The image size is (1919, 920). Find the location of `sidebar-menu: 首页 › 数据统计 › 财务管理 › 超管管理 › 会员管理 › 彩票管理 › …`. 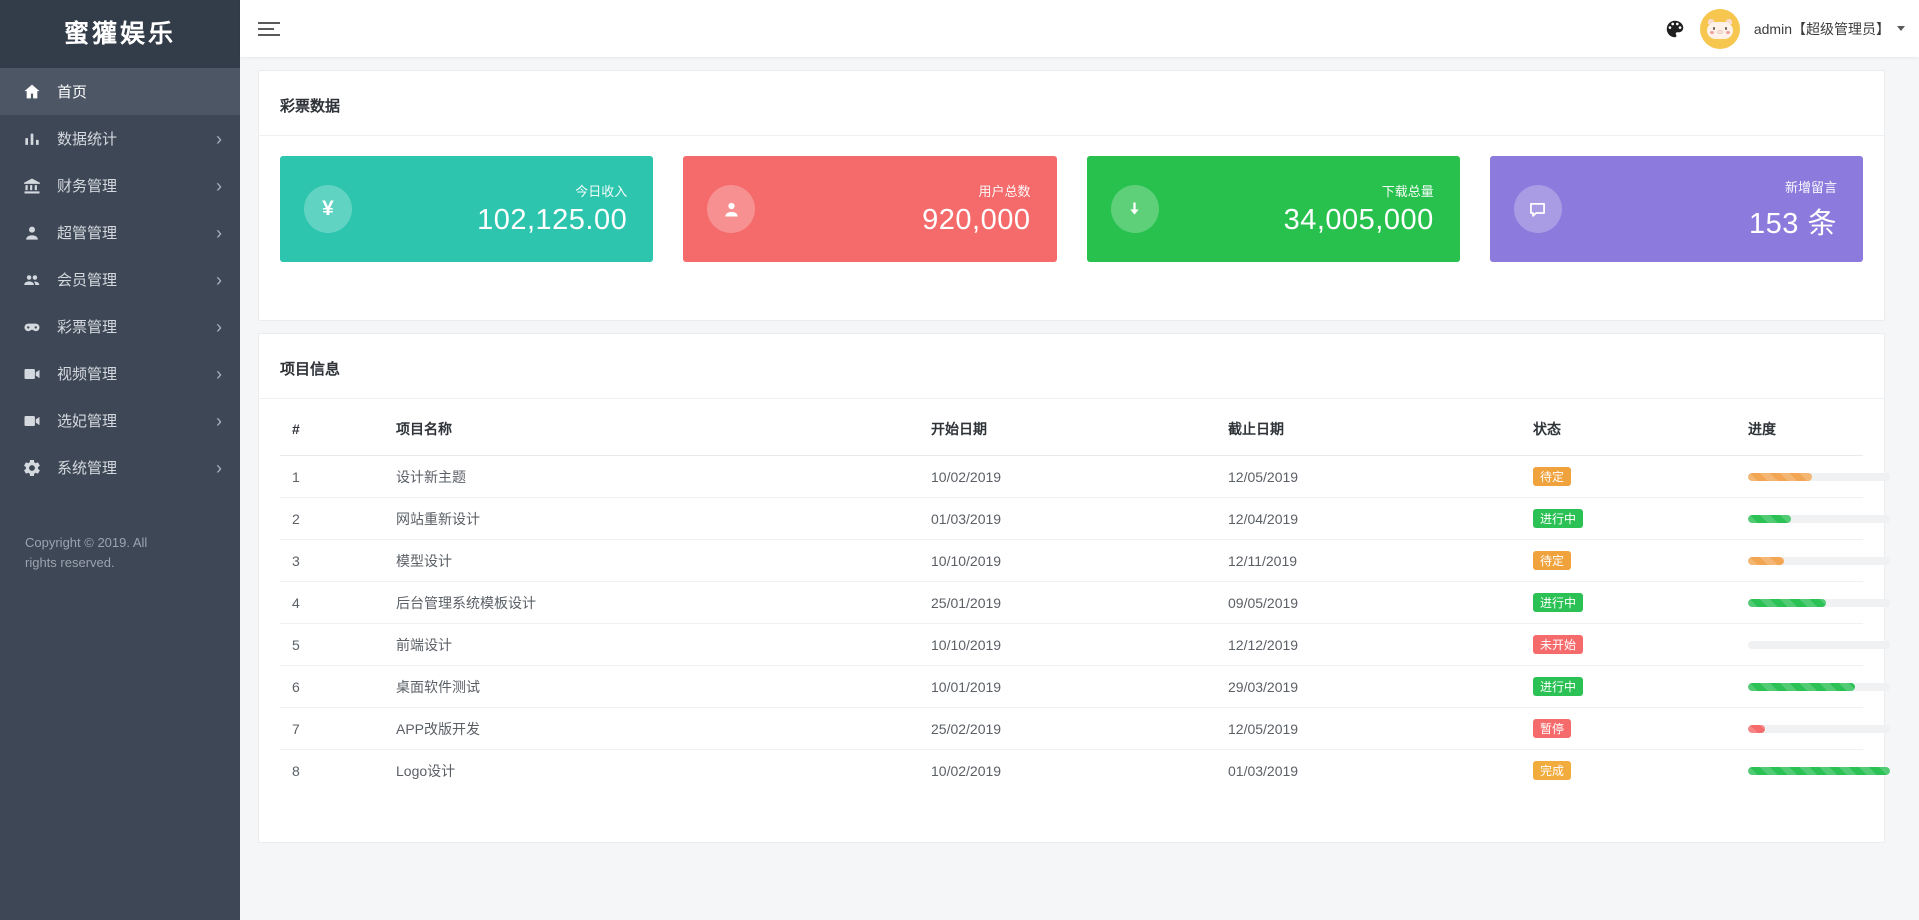

sidebar-menu: 首页 › 数据统计 › 财务管理 › 超管管理 › 会员管理 › 彩票管理 › … is located at coordinates (120, 279).